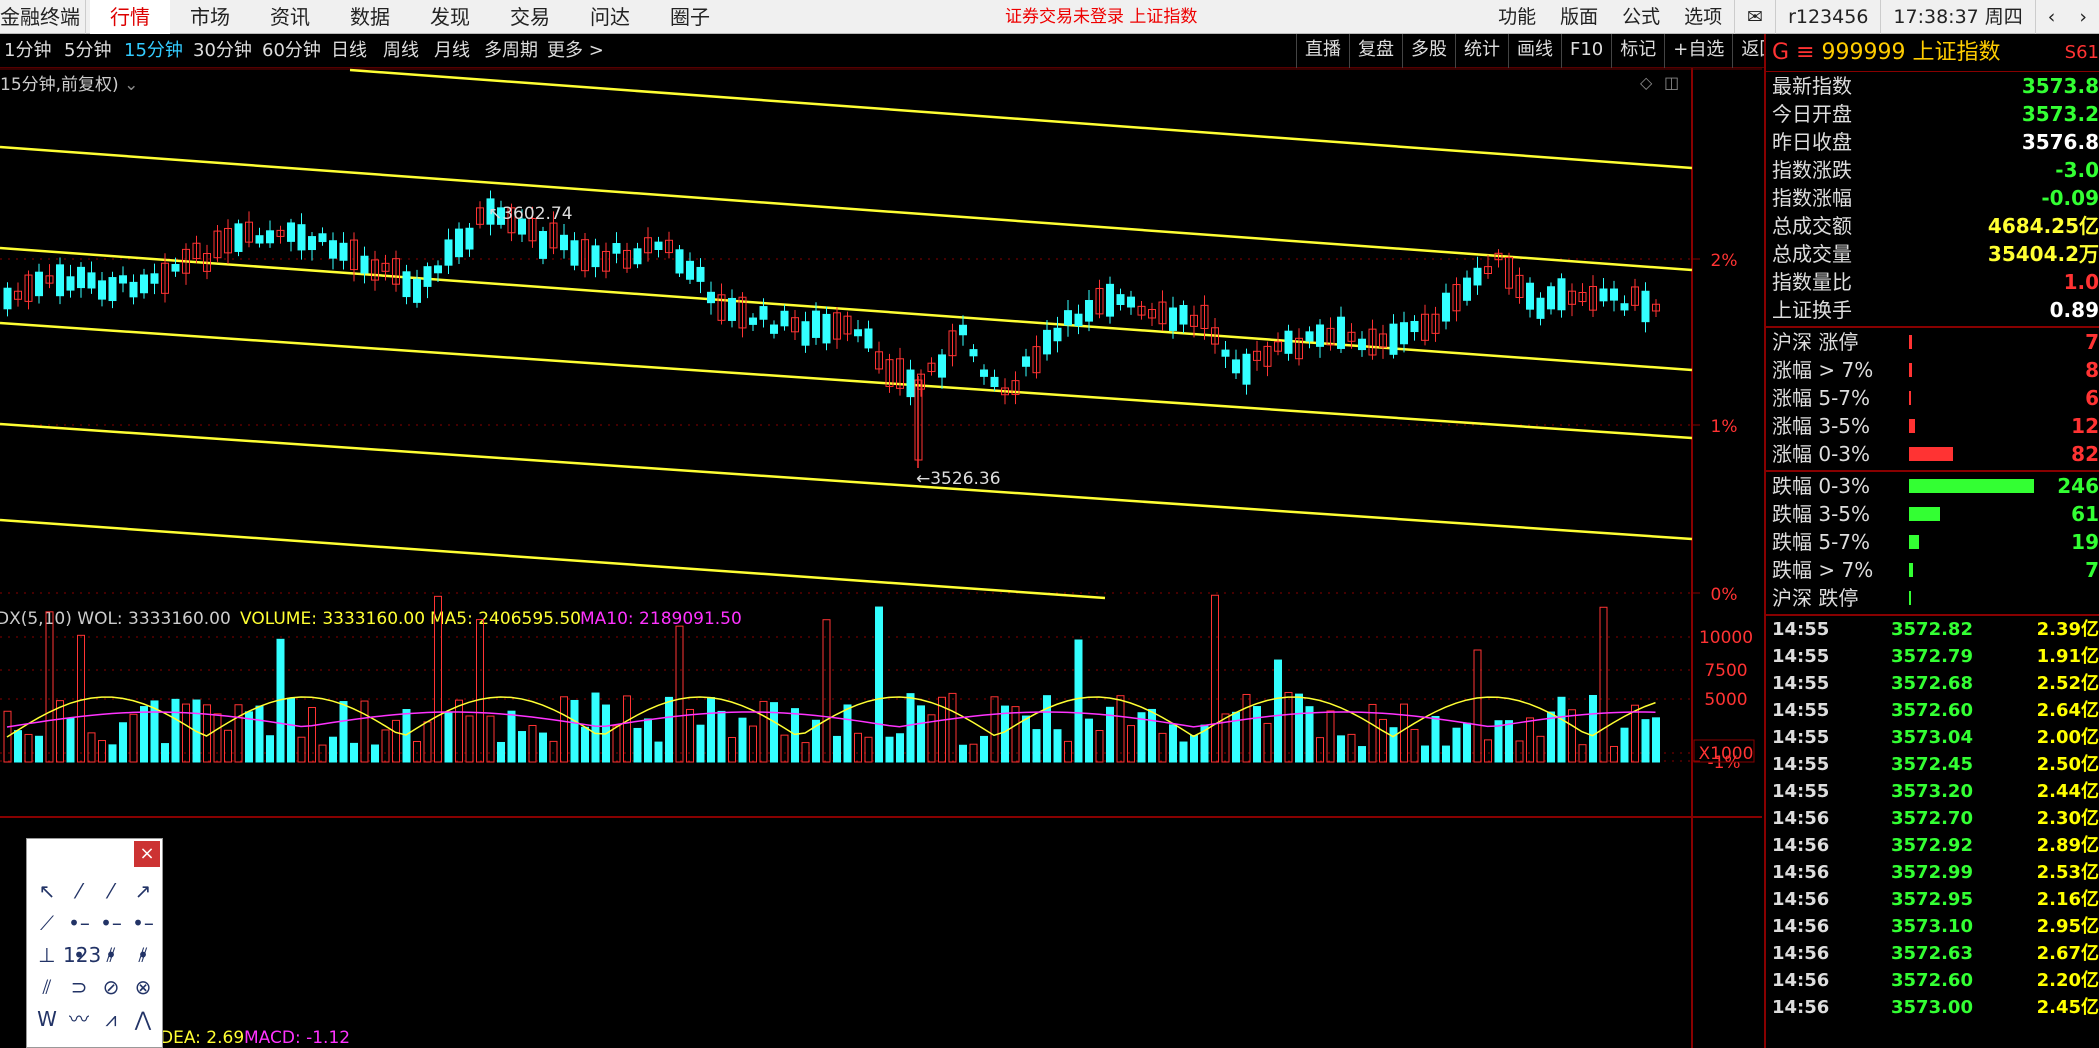 Image resolution: width=2099 pixels, height=1048 pixels. Describe the element at coordinates (79, 891) in the screenshot. I see `draw-tool-1: ⁄` at that location.